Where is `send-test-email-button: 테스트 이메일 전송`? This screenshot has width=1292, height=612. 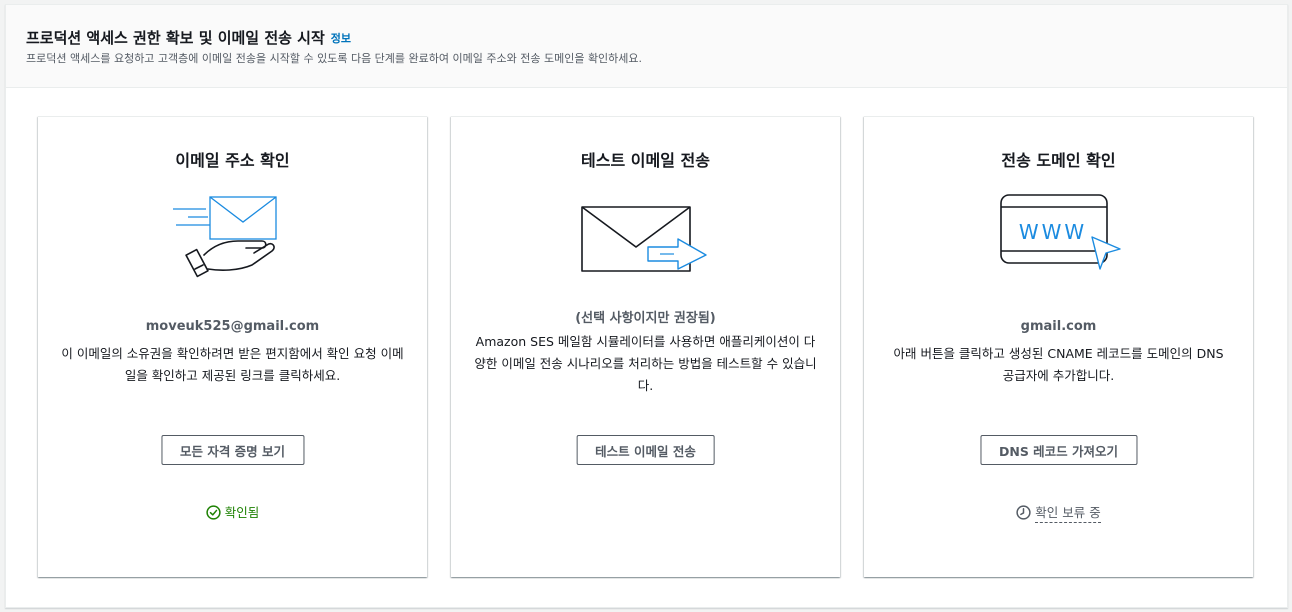 send-test-email-button: 테스트 이메일 전송 is located at coordinates (645, 450).